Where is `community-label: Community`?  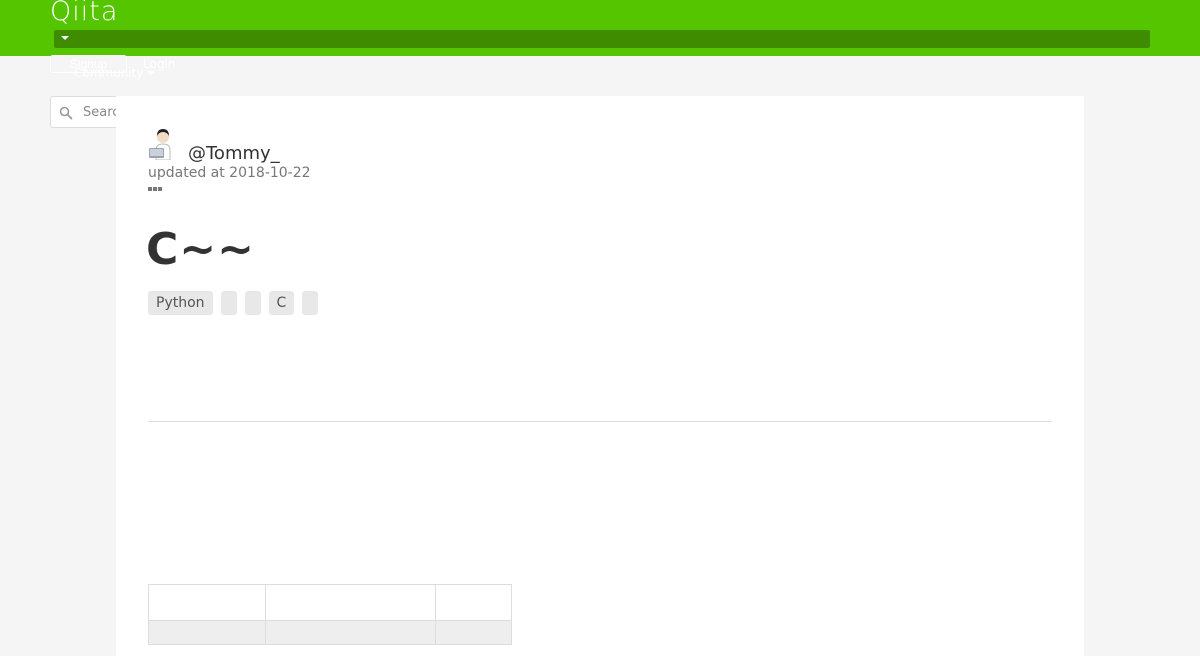
community-label: Community is located at coordinates (109, 73).